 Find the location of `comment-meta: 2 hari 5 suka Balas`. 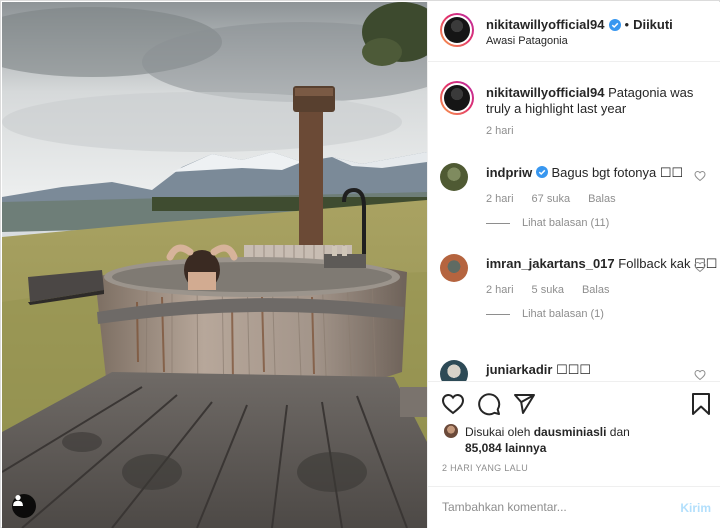

comment-meta: 2 hari 5 suka Balas is located at coordinates (547, 290).